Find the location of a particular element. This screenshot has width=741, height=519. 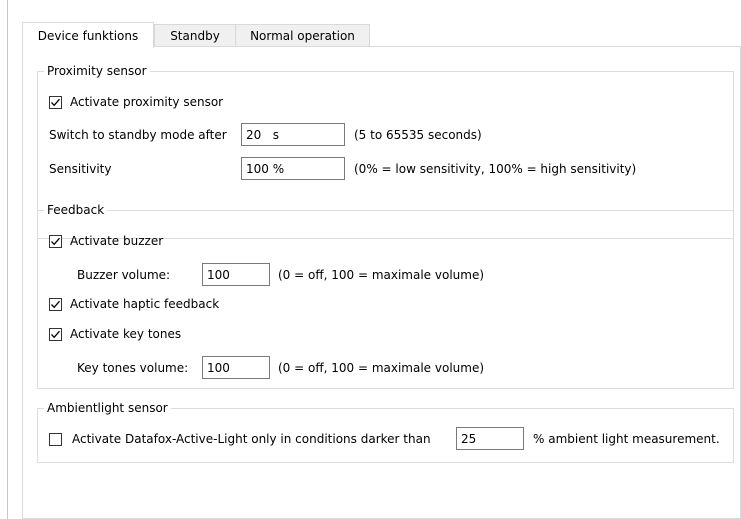

sensitivity-label: Sensitivity is located at coordinates (80, 169).